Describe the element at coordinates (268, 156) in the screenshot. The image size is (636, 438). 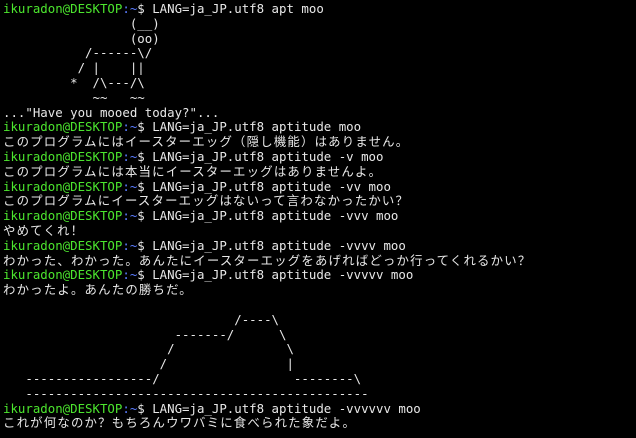
I see `command-text: LANG=ja_JP.utf8 aptitude -v moo` at that location.